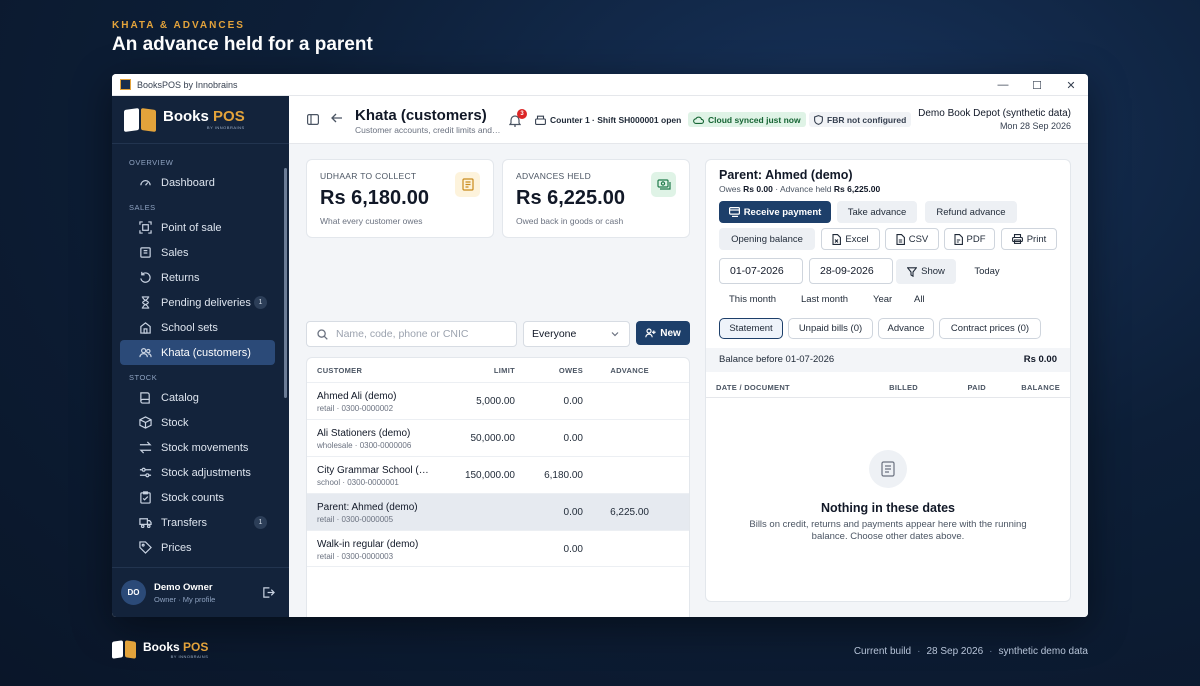 The height and width of the screenshot is (686, 1200). Describe the element at coordinates (830, 328) in the screenshot. I see `tab-unpaid-bills: Unpaid bills (0)` at that location.